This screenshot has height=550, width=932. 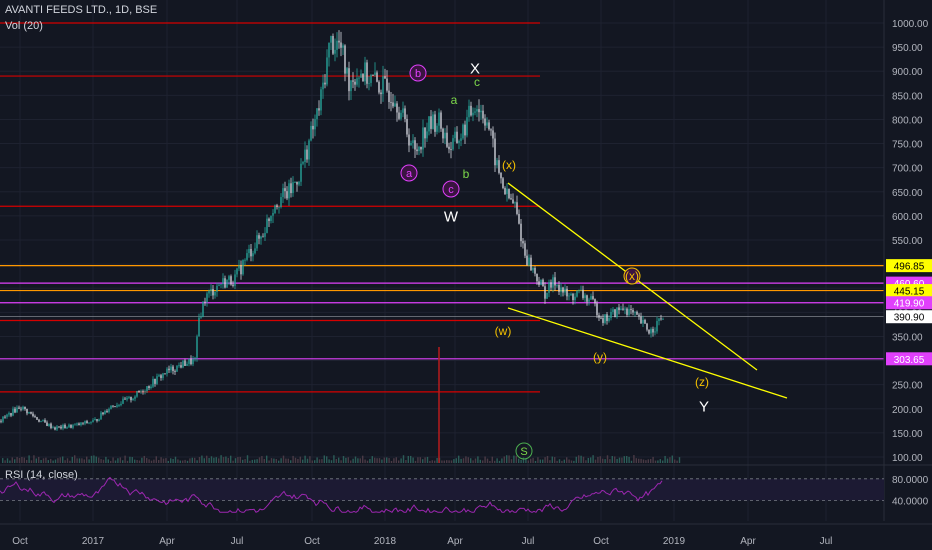 I want to click on volume-indicator-label: Vol (20), so click(x=24, y=26).